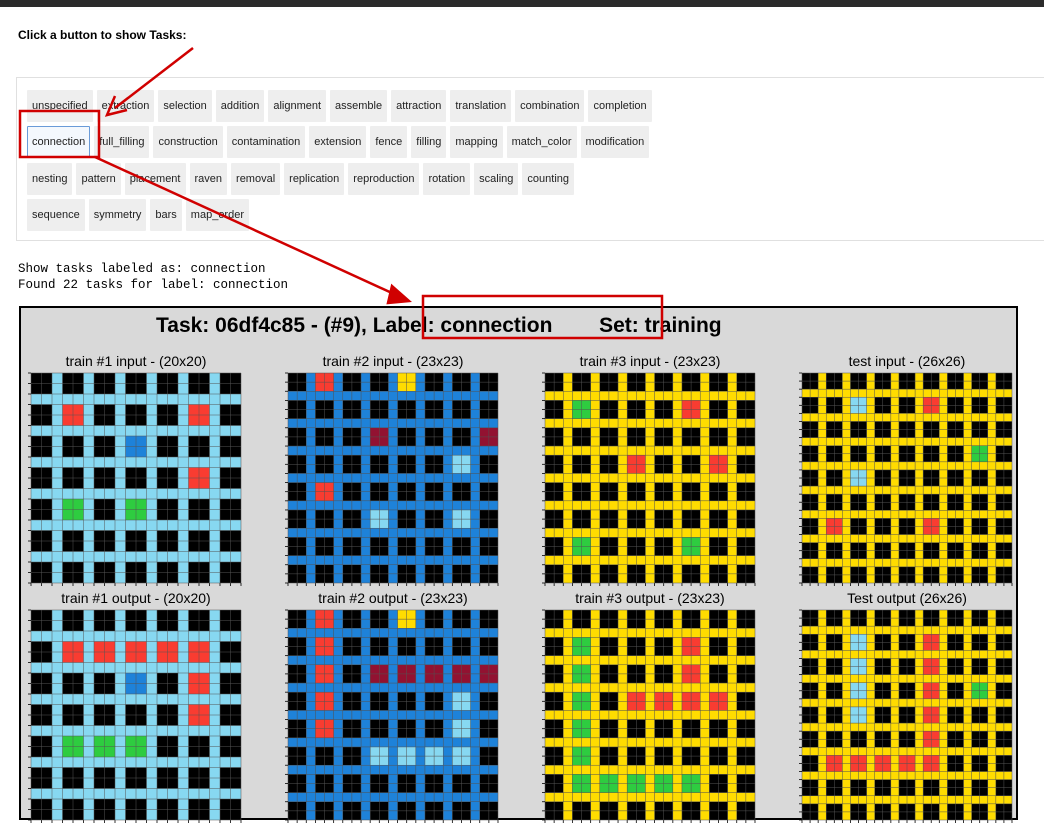  Describe the element at coordinates (314, 179) in the screenshot. I see `label-button-replication: replication` at that location.